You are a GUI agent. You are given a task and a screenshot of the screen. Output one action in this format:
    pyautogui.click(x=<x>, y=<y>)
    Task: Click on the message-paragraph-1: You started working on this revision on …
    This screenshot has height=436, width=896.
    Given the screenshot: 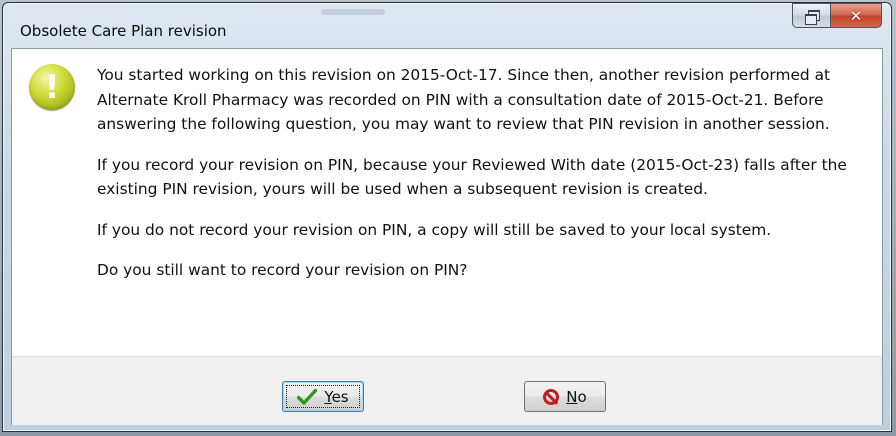 What is the action you would take?
    pyautogui.click(x=464, y=99)
    